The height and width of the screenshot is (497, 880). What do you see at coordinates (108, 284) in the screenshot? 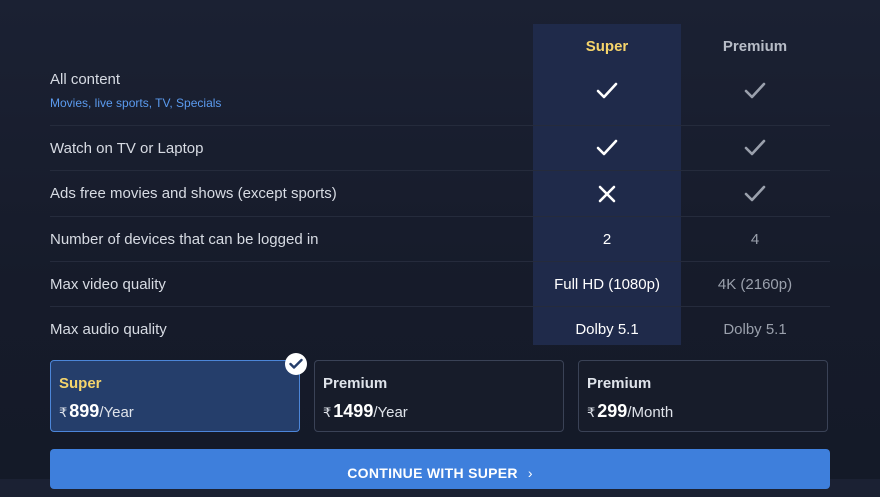
I see `feature-label: Max video quality` at bounding box center [108, 284].